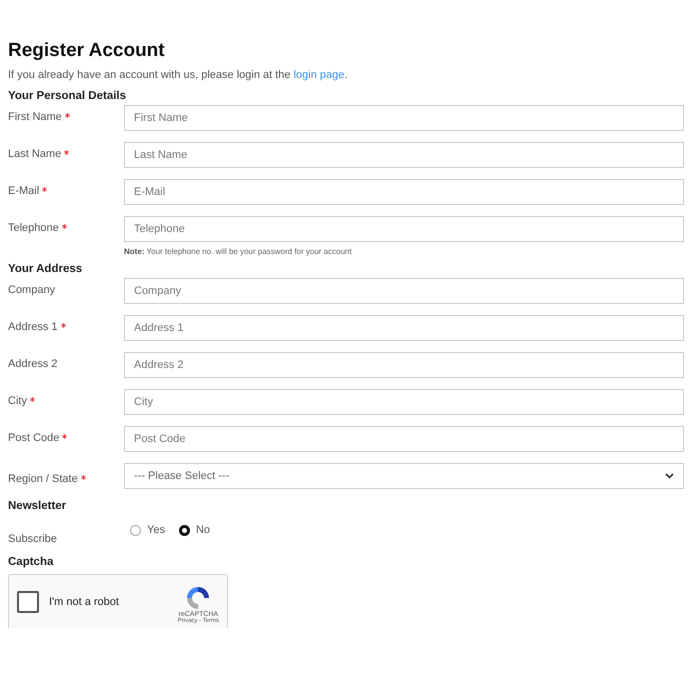 Image resolution: width=700 pixels, height=700 pixels. Describe the element at coordinates (34, 438) in the screenshot. I see `field-label: Post Code` at that location.